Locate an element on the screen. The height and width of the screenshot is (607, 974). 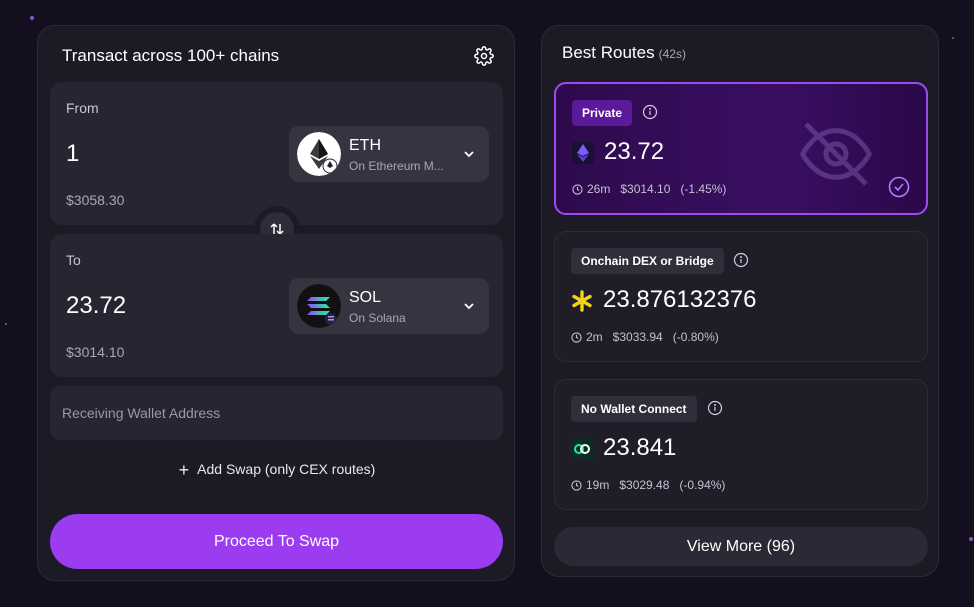
route-meta: 26m $3014.10 (-1.45%) is located at coordinates (649, 189).